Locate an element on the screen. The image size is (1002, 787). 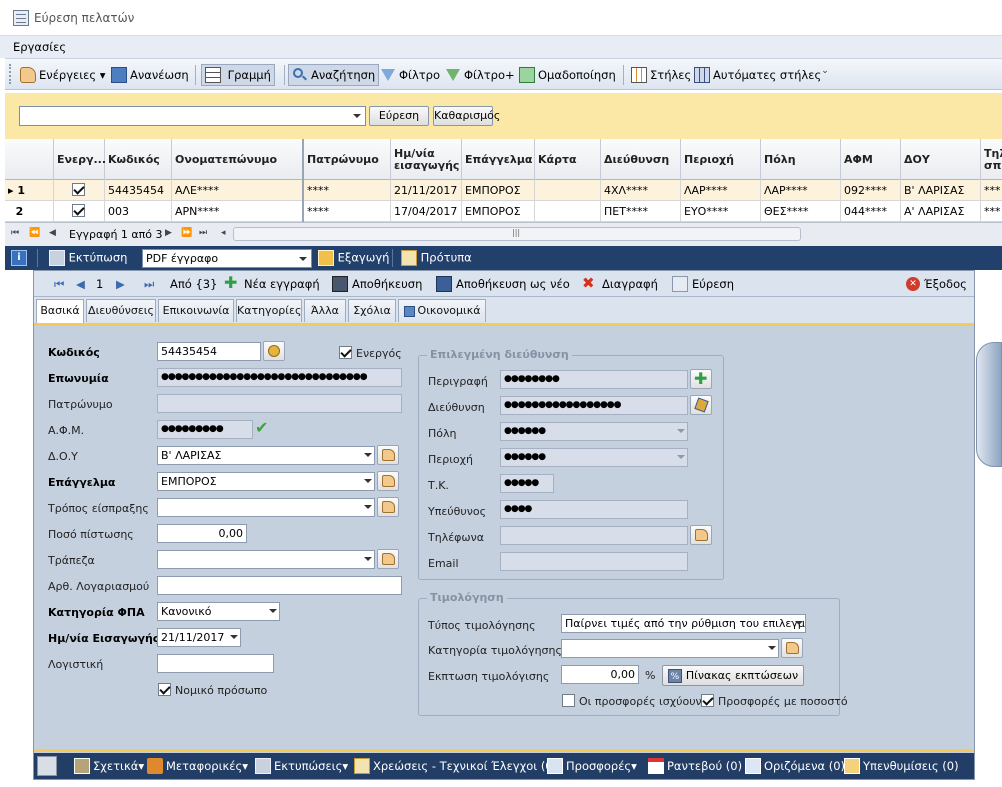
horizontal-scrollbar: ||| is located at coordinates (517, 234).